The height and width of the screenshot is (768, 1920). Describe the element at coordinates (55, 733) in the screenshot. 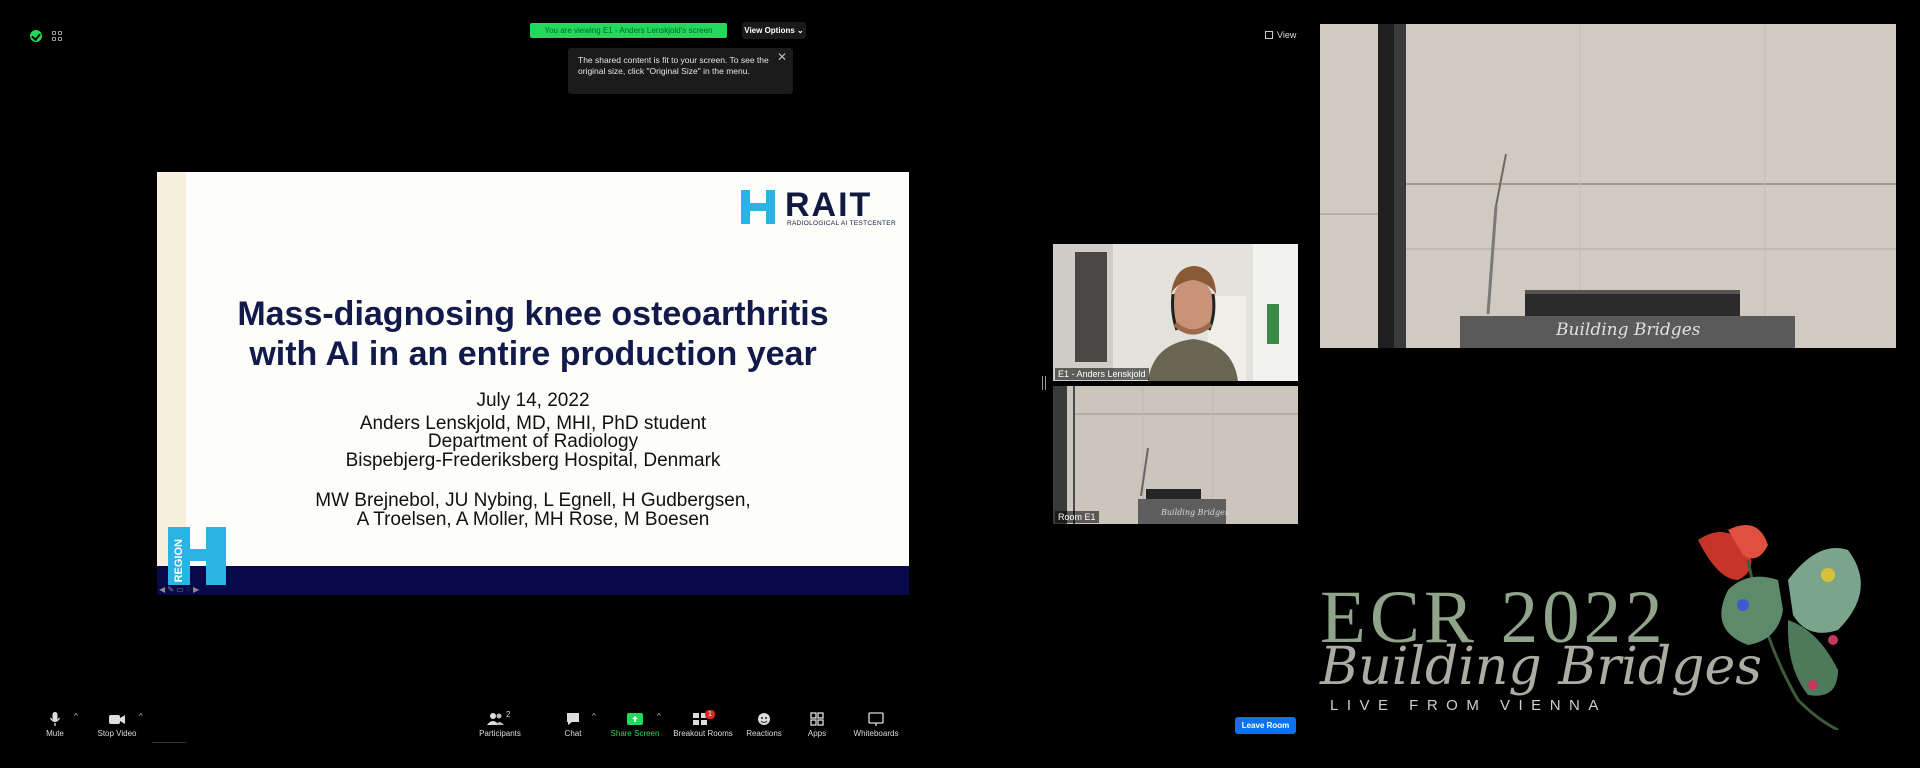

I see `mute-label: Mute` at that location.